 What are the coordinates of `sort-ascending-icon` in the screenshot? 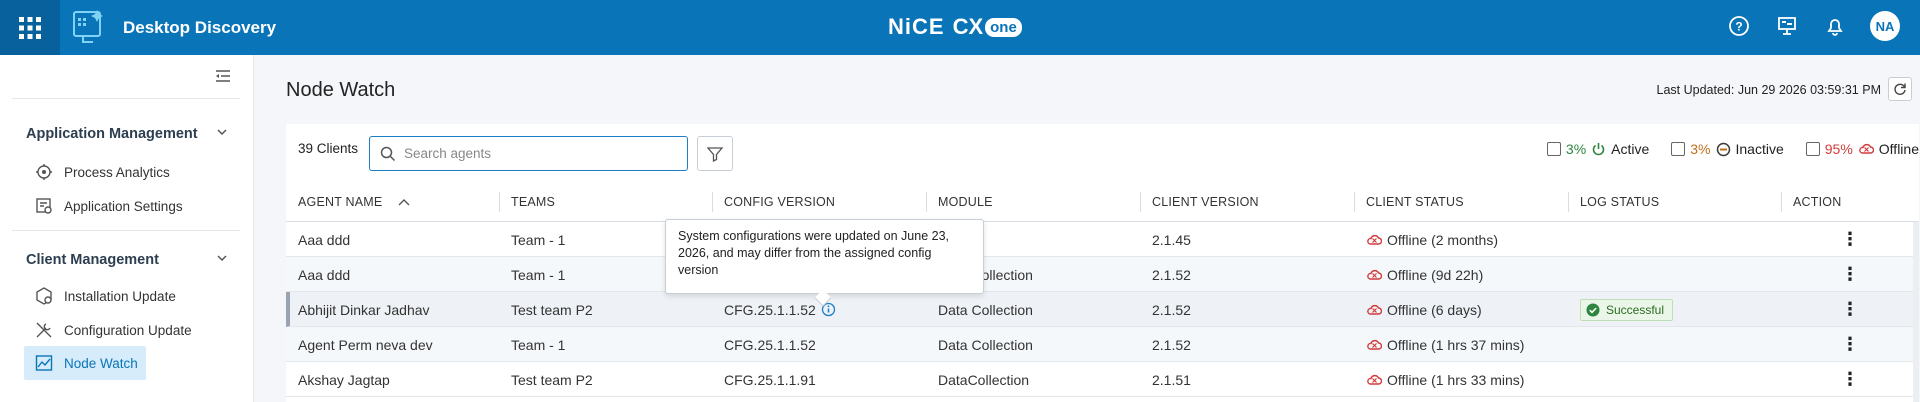 It's located at (404, 202).